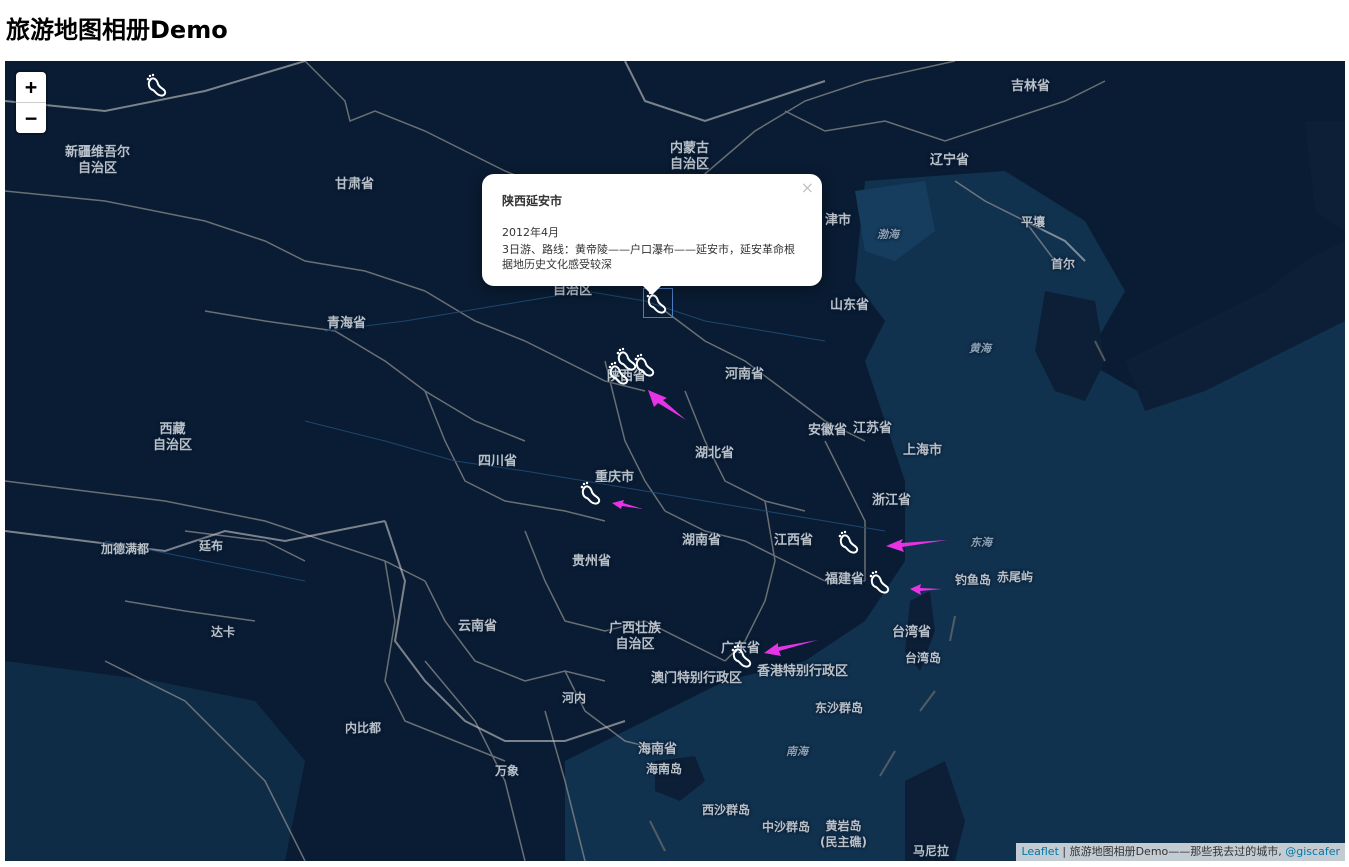 The width and height of the screenshot is (1349, 867). What do you see at coordinates (843, 826) in the screenshot?
I see `label-huangyan-l1: 黄岩岛` at bounding box center [843, 826].